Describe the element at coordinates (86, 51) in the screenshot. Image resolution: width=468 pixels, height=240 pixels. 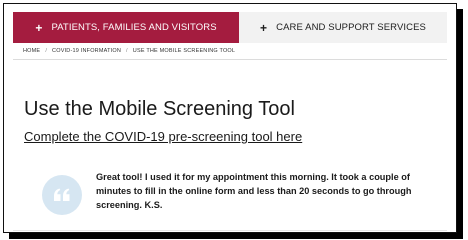
I see `breadcrumb-covid-info-link: COVID-19 INFORMATION` at that location.